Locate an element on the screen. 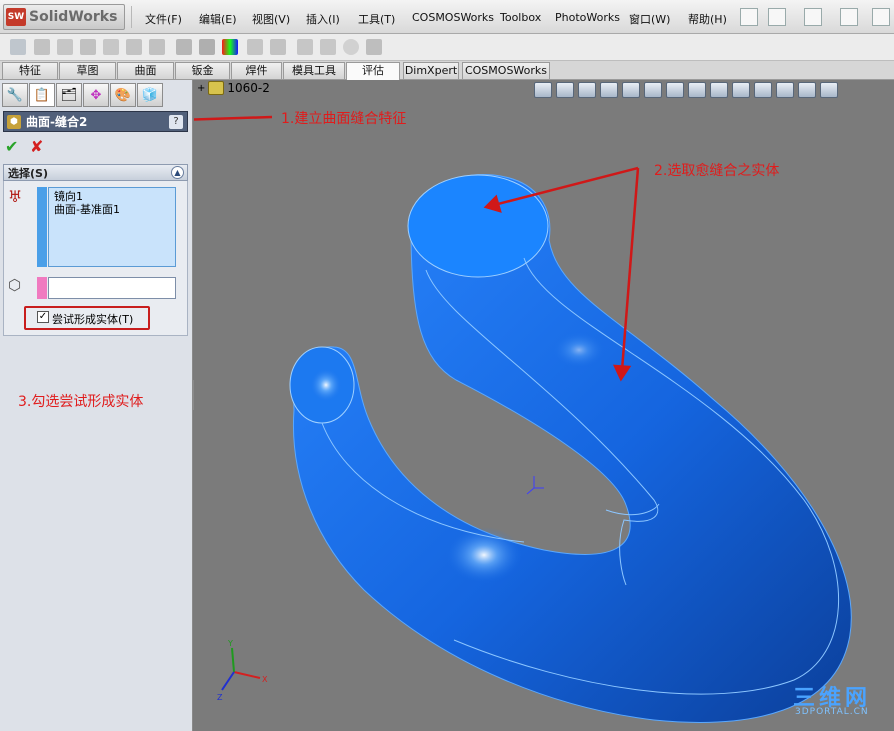 Image resolution: width=894 pixels, height=731 pixels. logo-badge: SW is located at coordinates (16, 17).